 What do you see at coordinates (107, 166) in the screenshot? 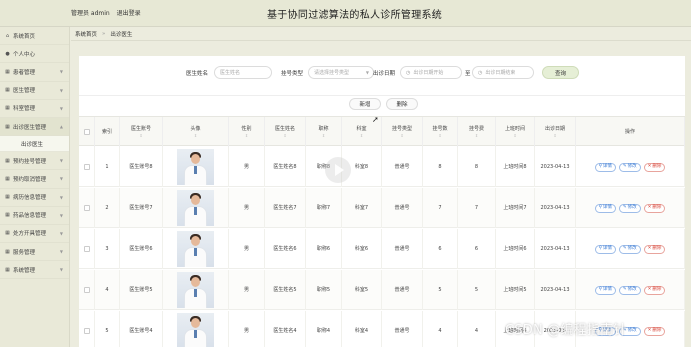
I see `cell-value: 1` at bounding box center [107, 166].